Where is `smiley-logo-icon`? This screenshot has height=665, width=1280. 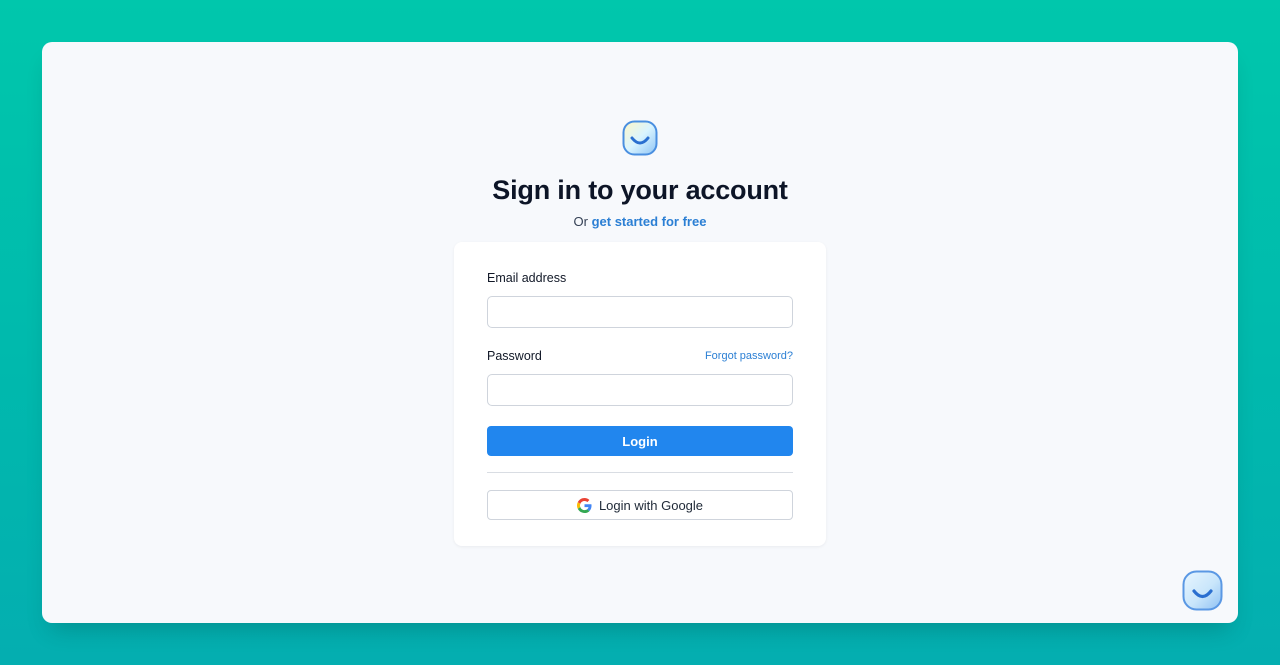 smiley-logo-icon is located at coordinates (640, 138).